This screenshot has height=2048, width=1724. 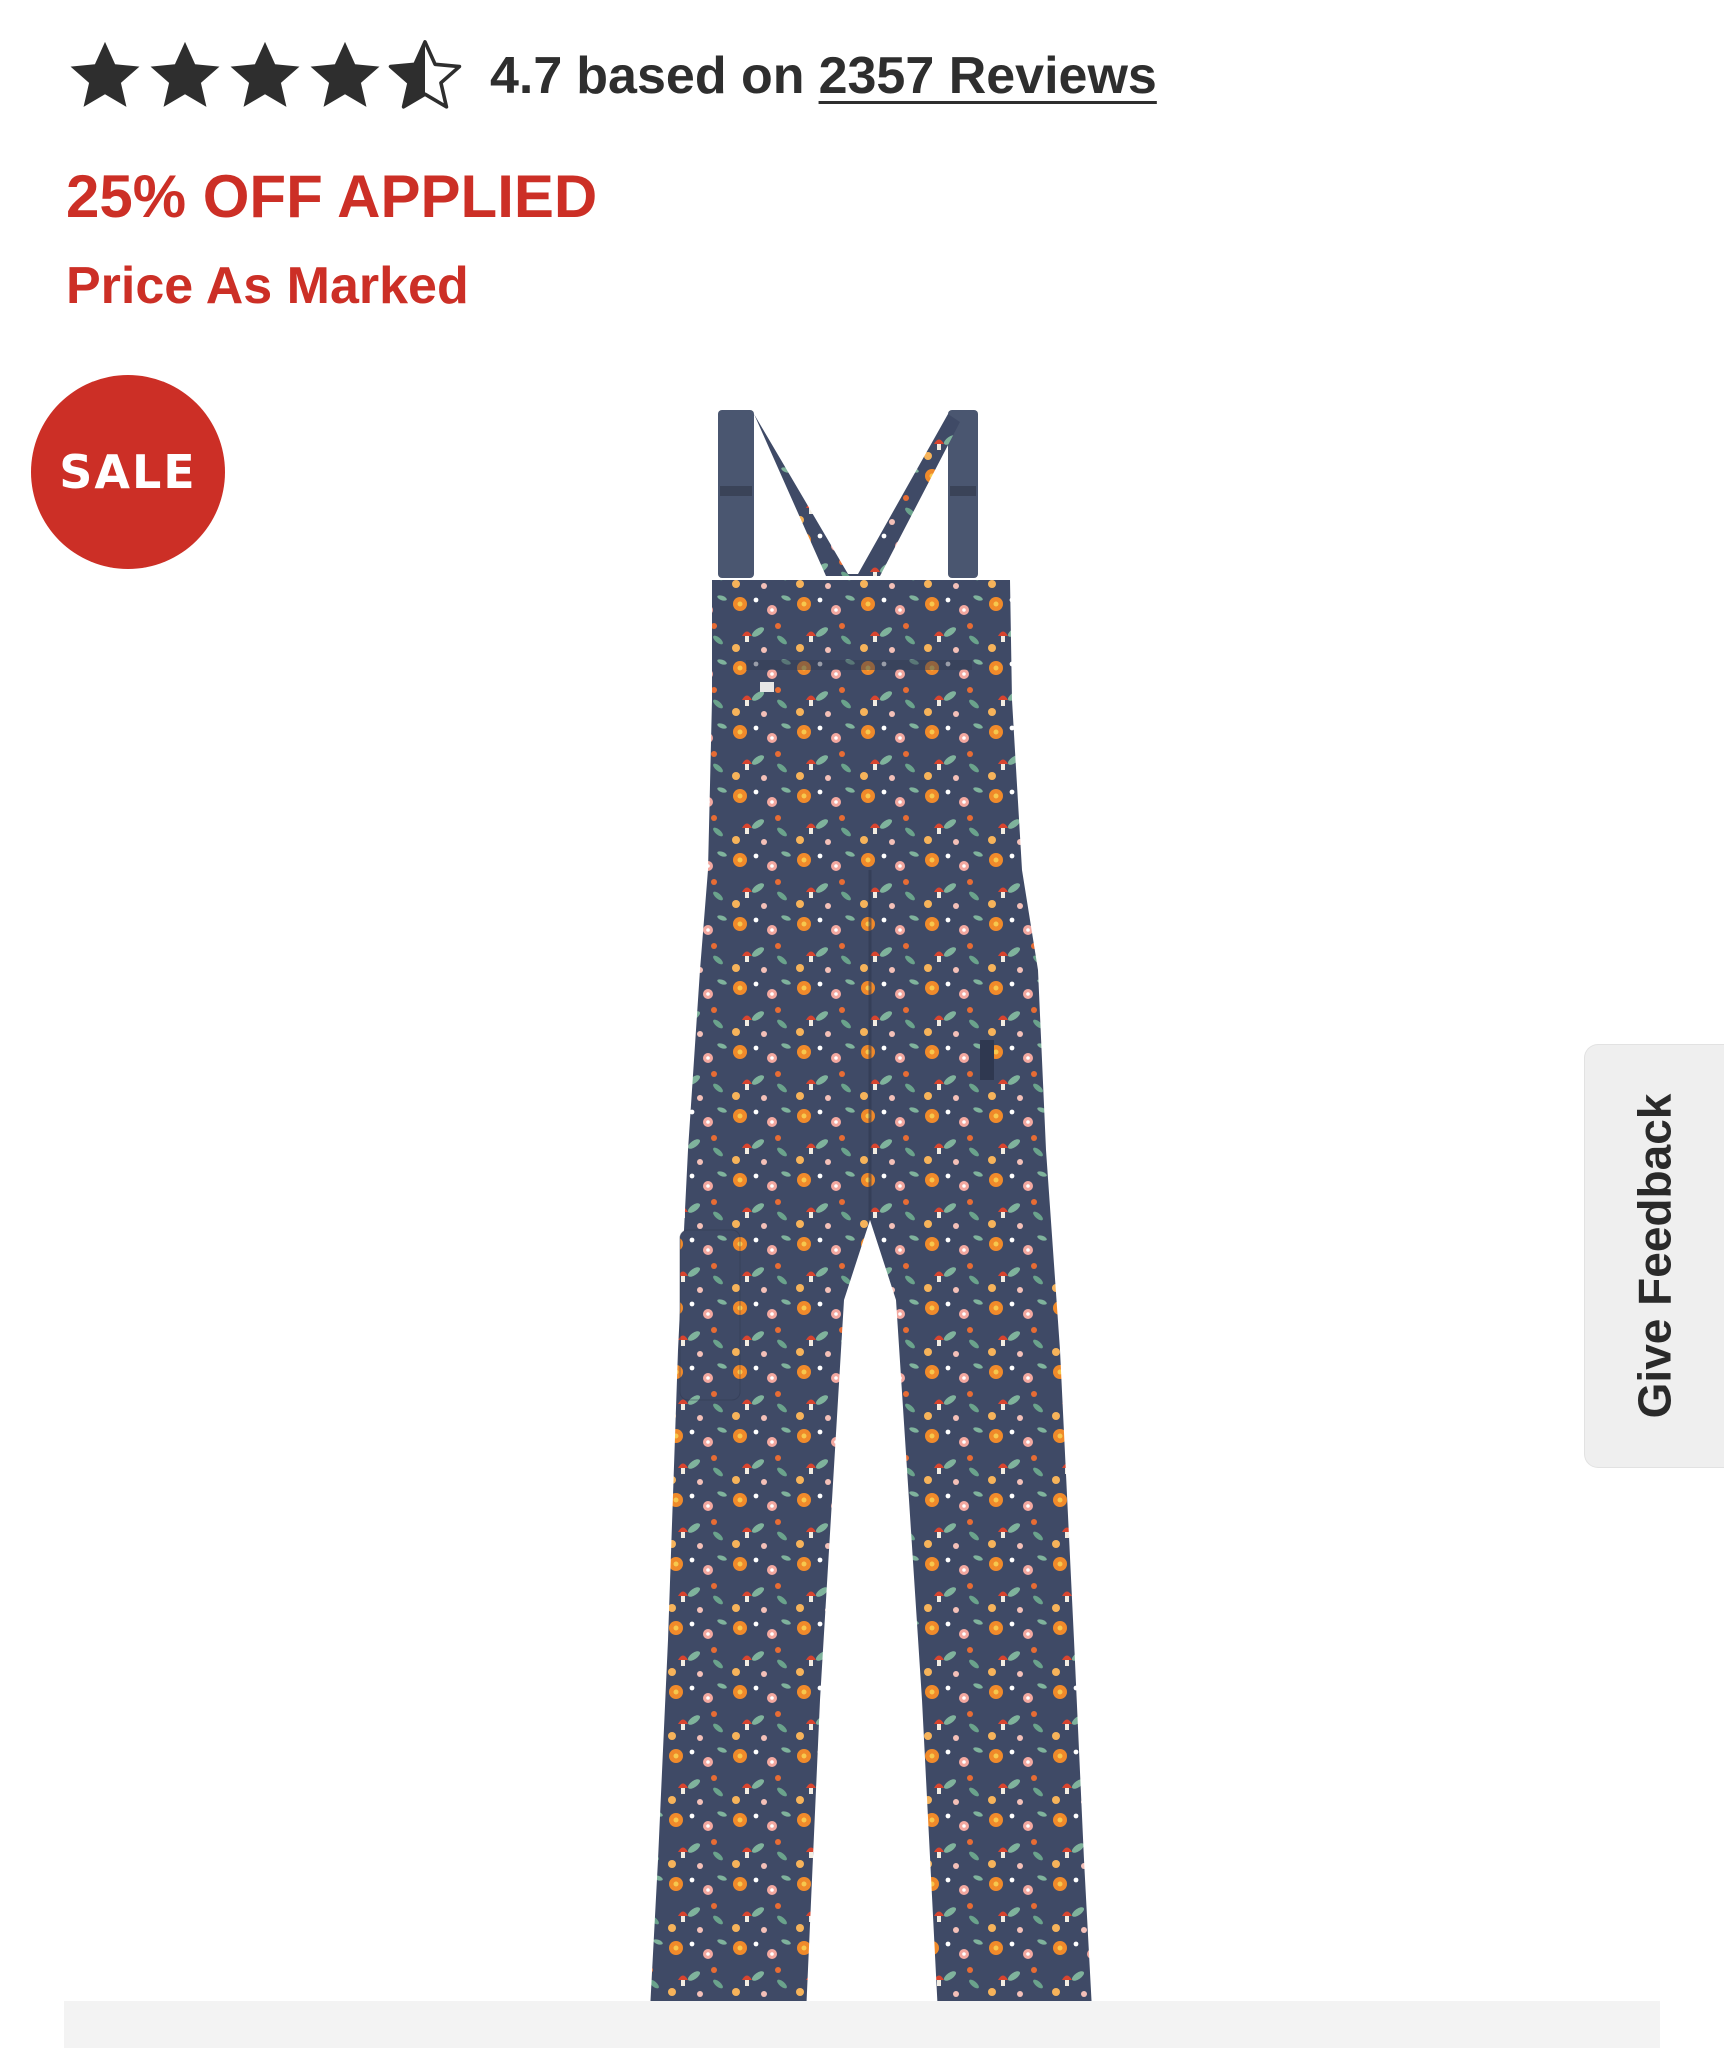 I want to click on give-feedback-tab: Give Feedback, so click(x=1654, y=1256).